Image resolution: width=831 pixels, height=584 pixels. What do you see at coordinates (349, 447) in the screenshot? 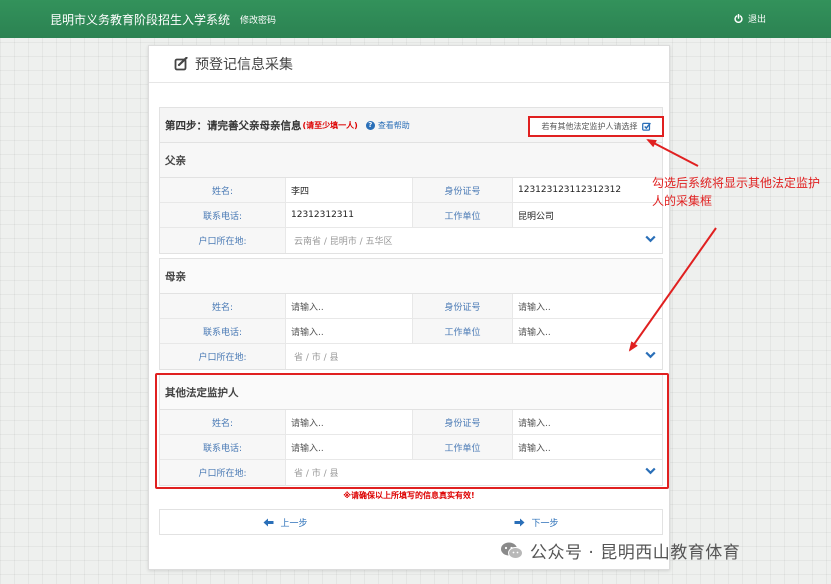
I see `guardian-phone-input: 请输入..` at bounding box center [349, 447].